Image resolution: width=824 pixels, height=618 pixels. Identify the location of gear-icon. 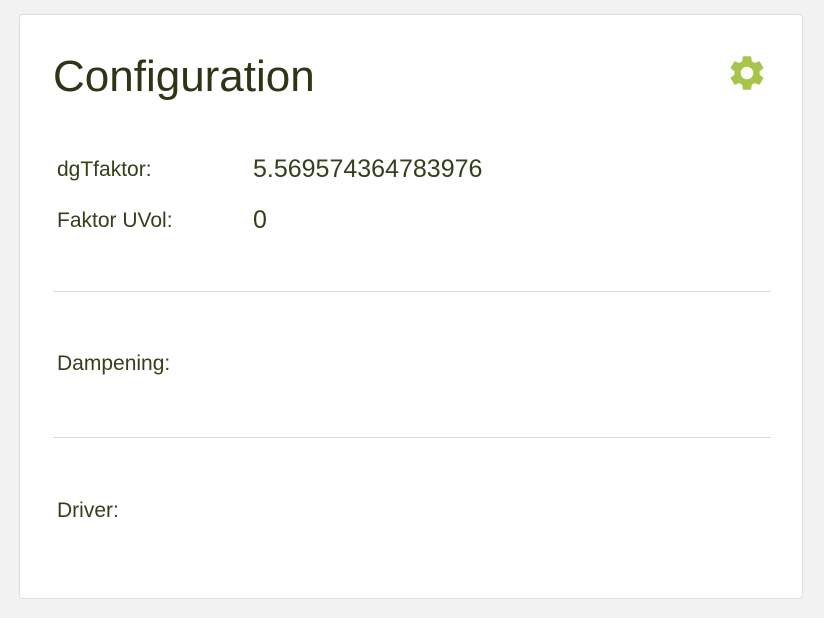
(747, 75).